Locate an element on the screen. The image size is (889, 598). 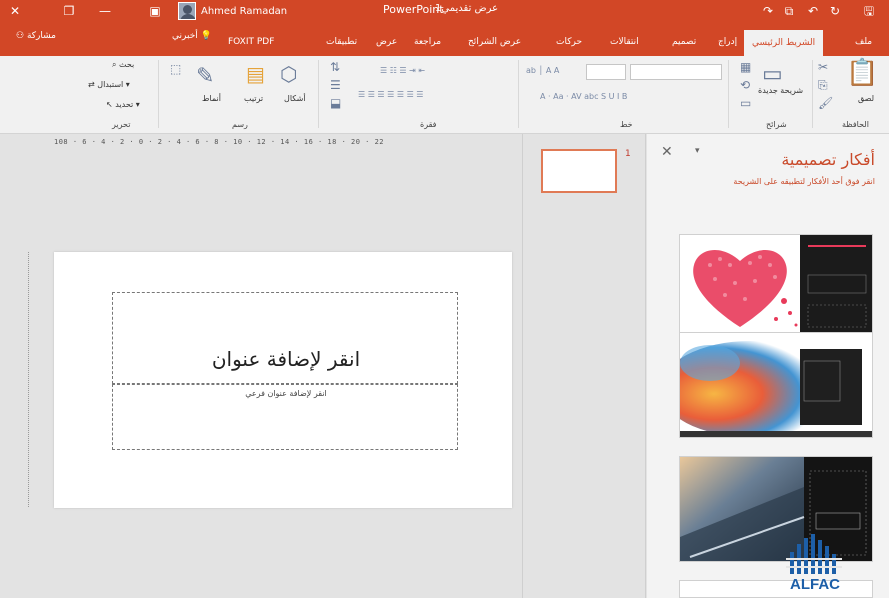
tab-review: مراجعة is located at coordinates (427, 42).